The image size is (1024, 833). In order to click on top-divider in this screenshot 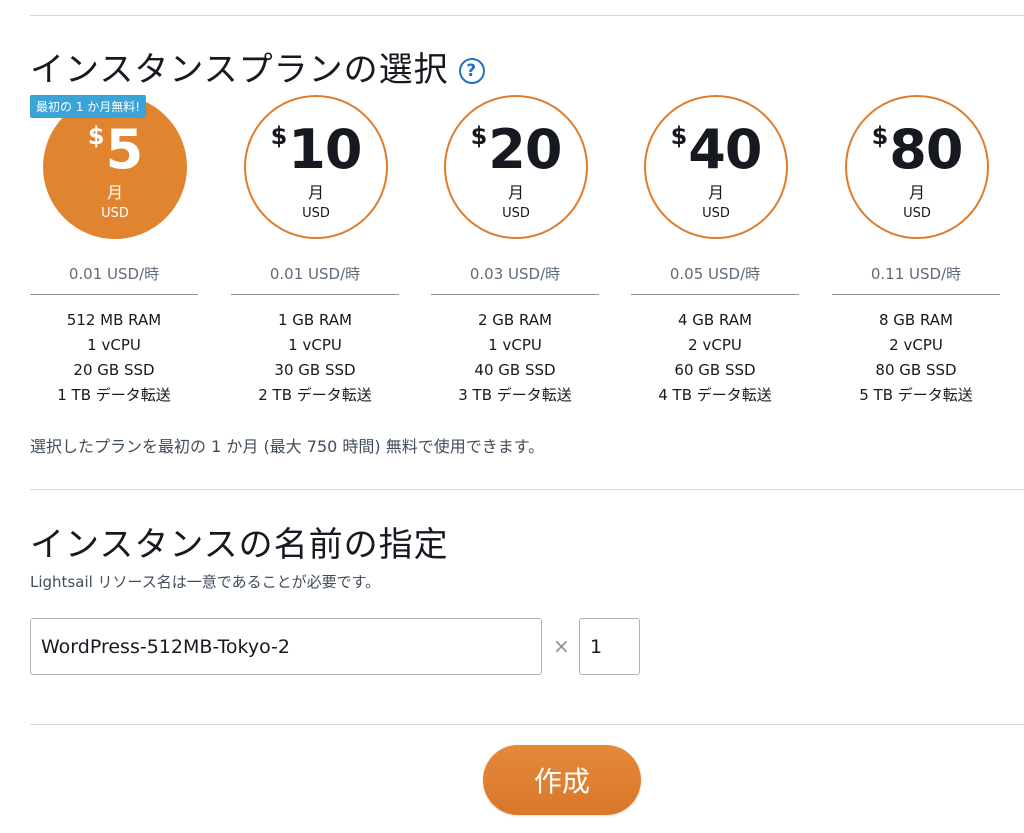, I will do `click(527, 15)`.